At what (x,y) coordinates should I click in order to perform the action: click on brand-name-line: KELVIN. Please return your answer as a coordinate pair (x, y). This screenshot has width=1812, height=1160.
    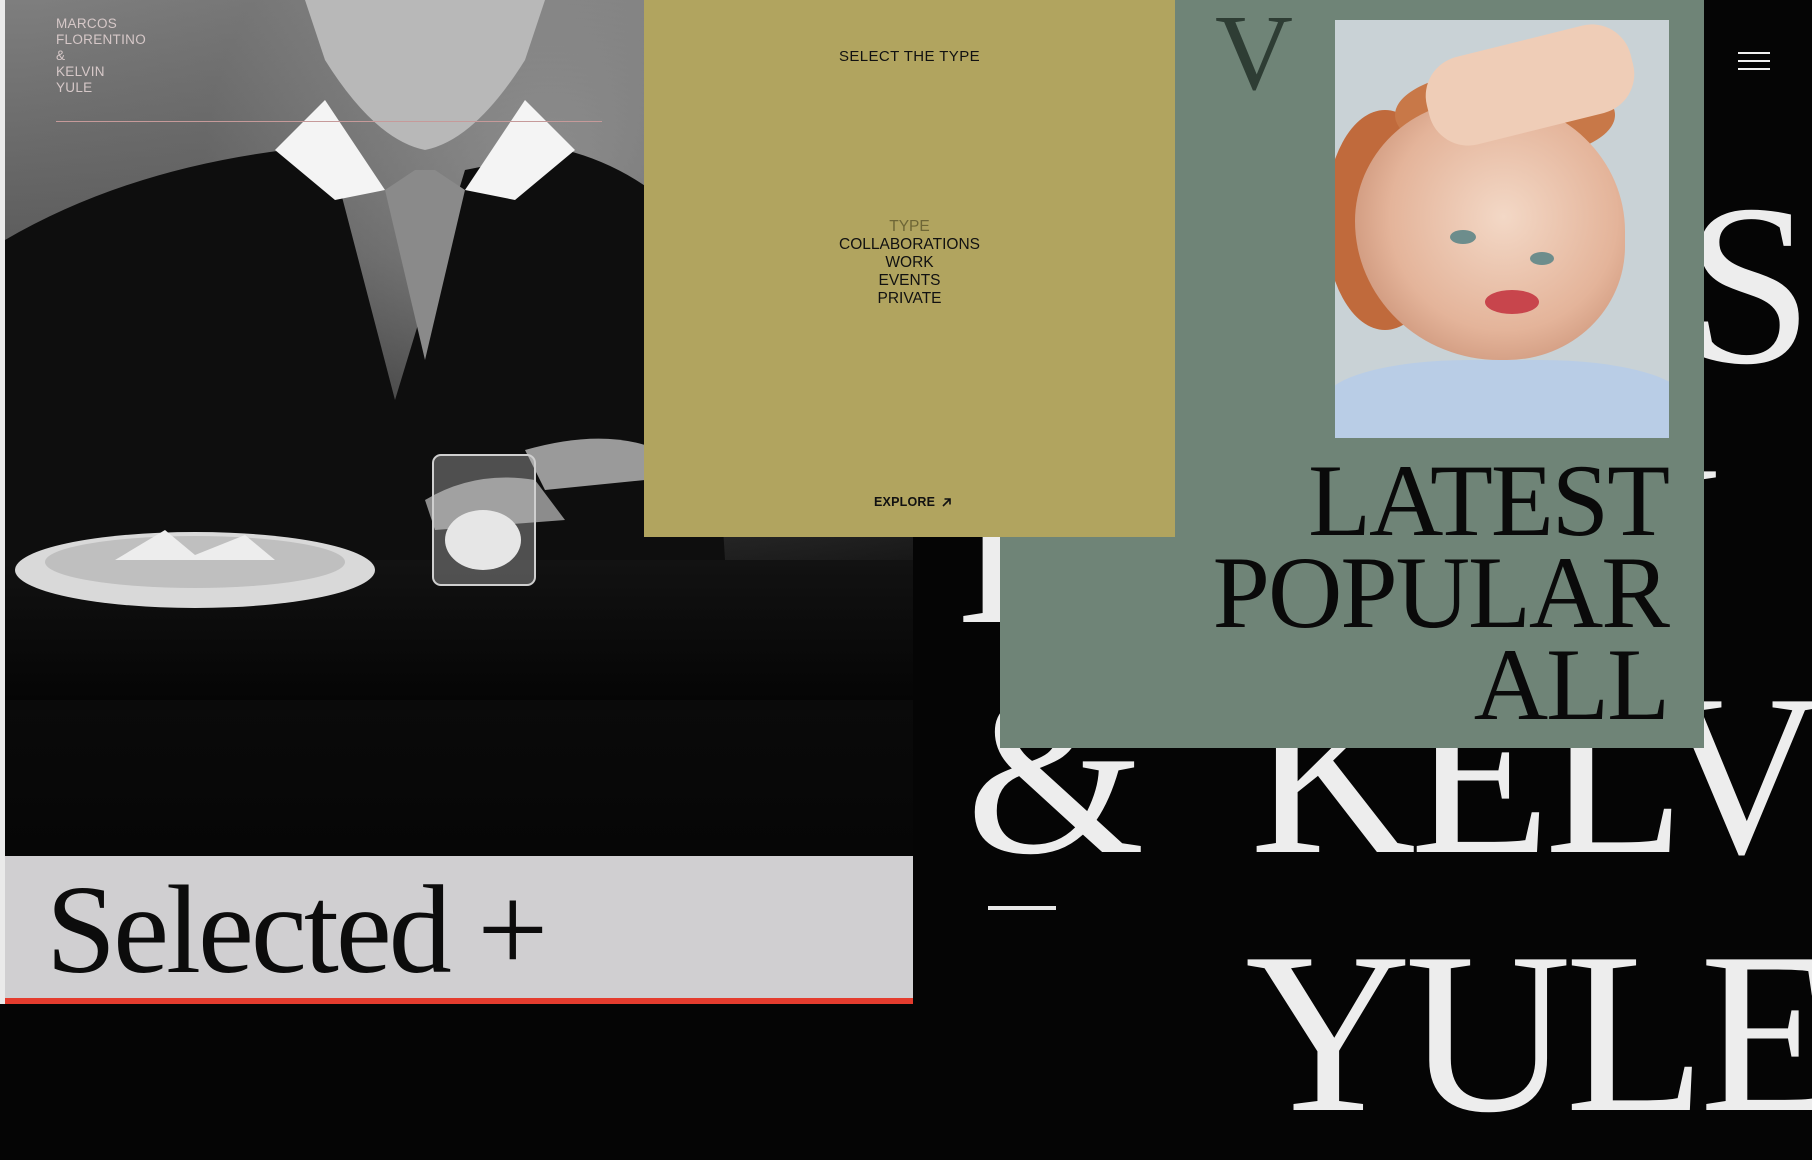
    Looking at the image, I should click on (80, 71).